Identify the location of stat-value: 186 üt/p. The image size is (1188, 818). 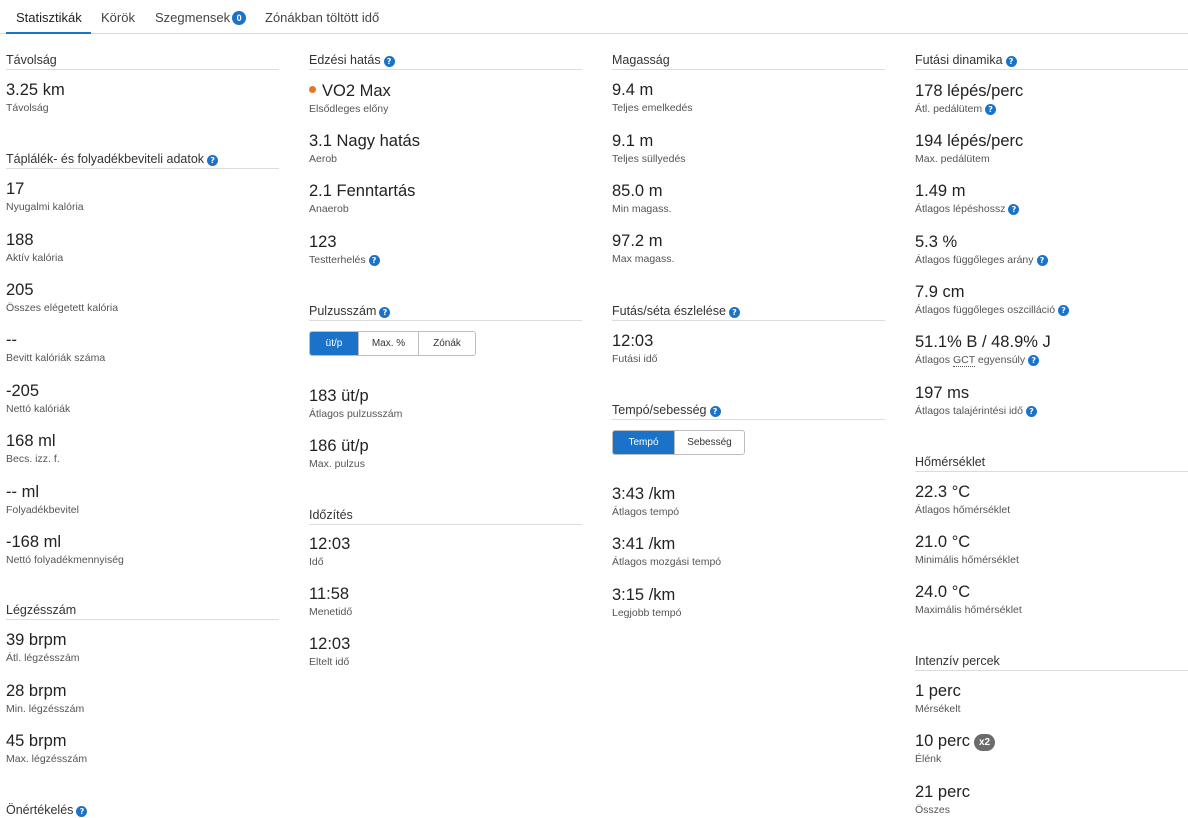
(339, 446).